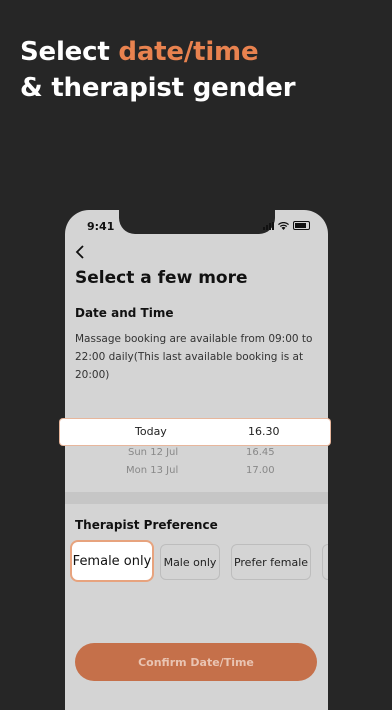 The width and height of the screenshot is (392, 710). Describe the element at coordinates (101, 226) in the screenshot. I see `status-time: 9:41` at that location.